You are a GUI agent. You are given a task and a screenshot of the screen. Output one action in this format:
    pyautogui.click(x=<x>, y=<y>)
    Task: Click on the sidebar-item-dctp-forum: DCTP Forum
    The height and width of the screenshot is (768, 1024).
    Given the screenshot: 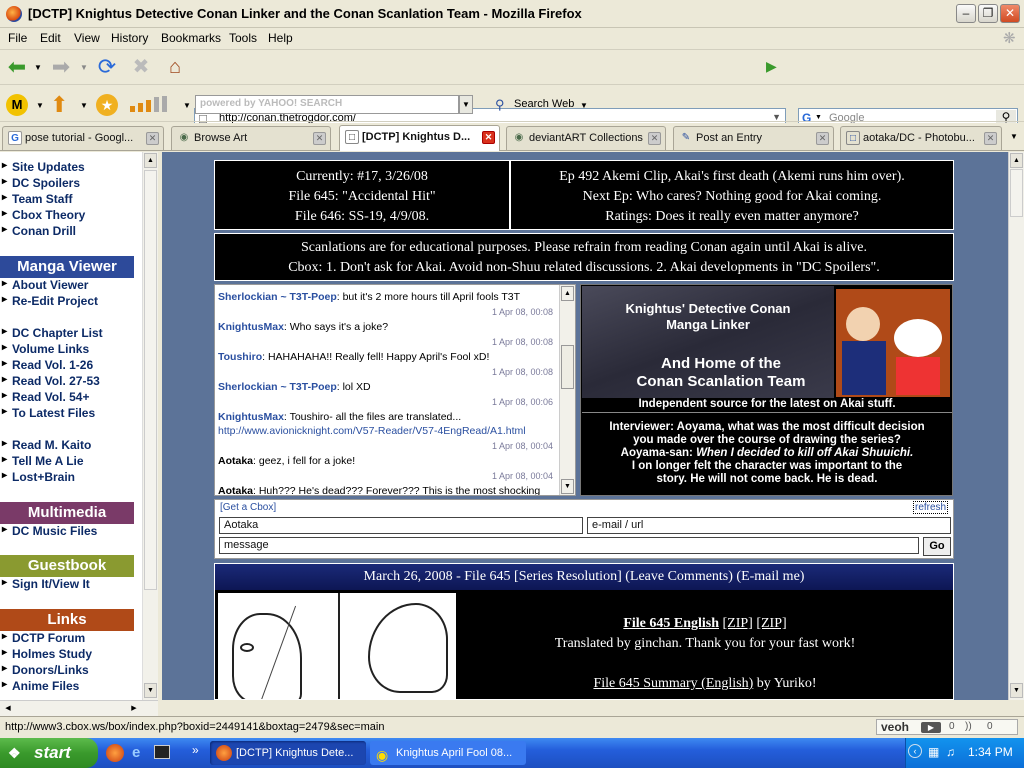 What is the action you would take?
    pyautogui.click(x=43, y=638)
    